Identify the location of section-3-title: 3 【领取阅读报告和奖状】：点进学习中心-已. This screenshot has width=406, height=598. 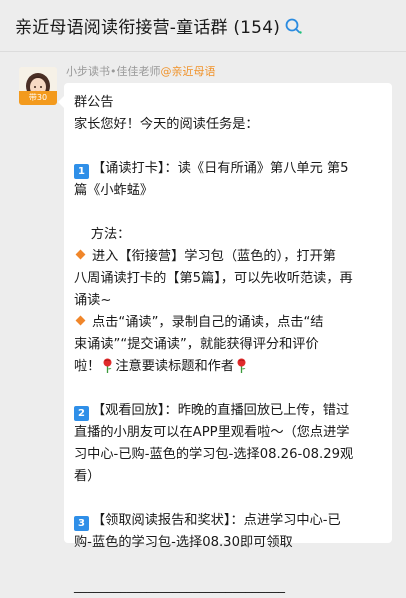
(228, 521).